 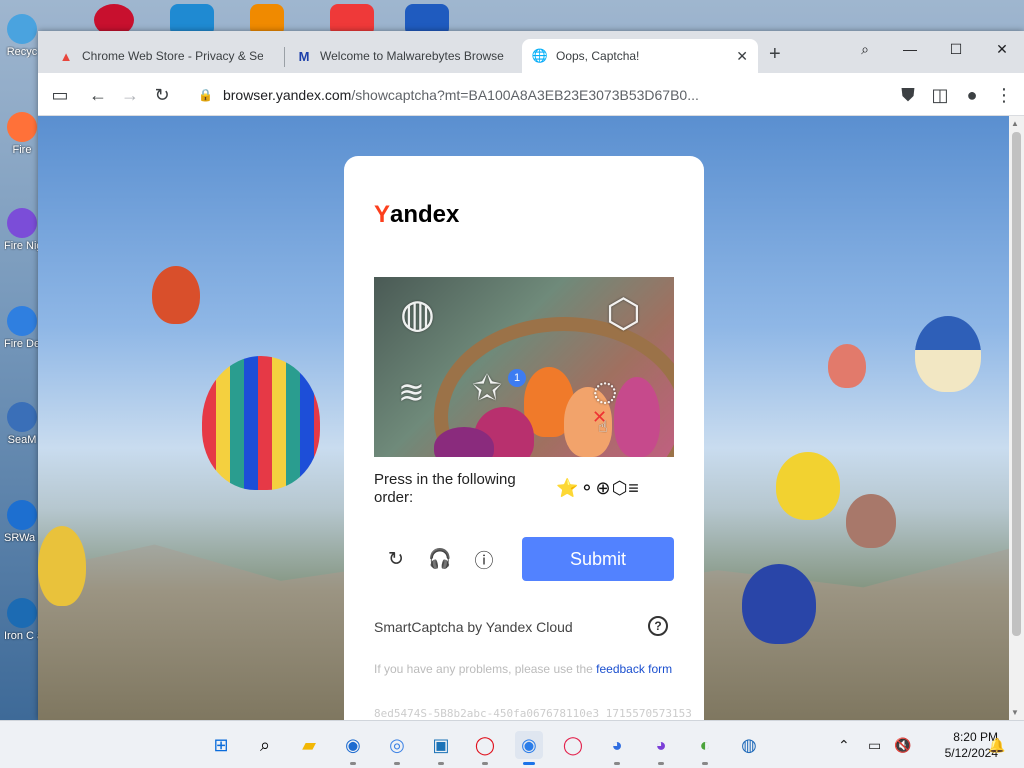 I want to click on tab-title: Welcome to Malwarebytes Browser, so click(x=412, y=56).